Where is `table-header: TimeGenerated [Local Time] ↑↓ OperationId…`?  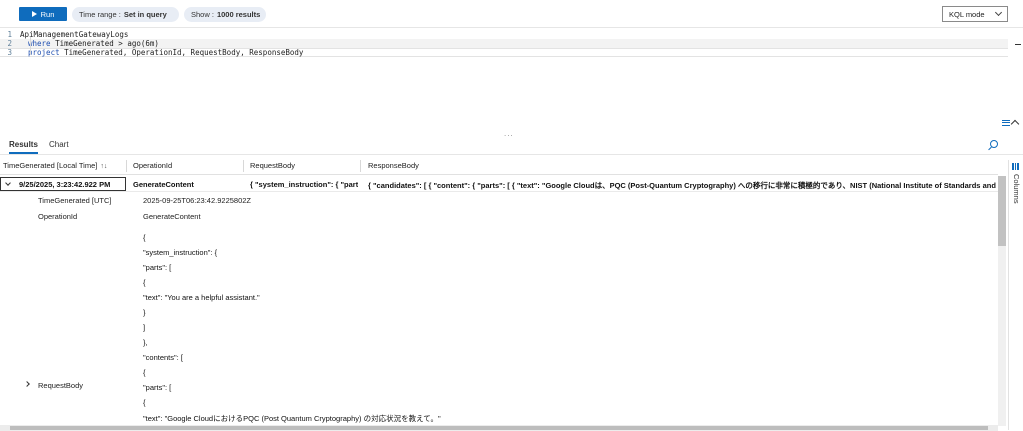 table-header: TimeGenerated [Local Time] ↑↓ OperationId… is located at coordinates (499, 166).